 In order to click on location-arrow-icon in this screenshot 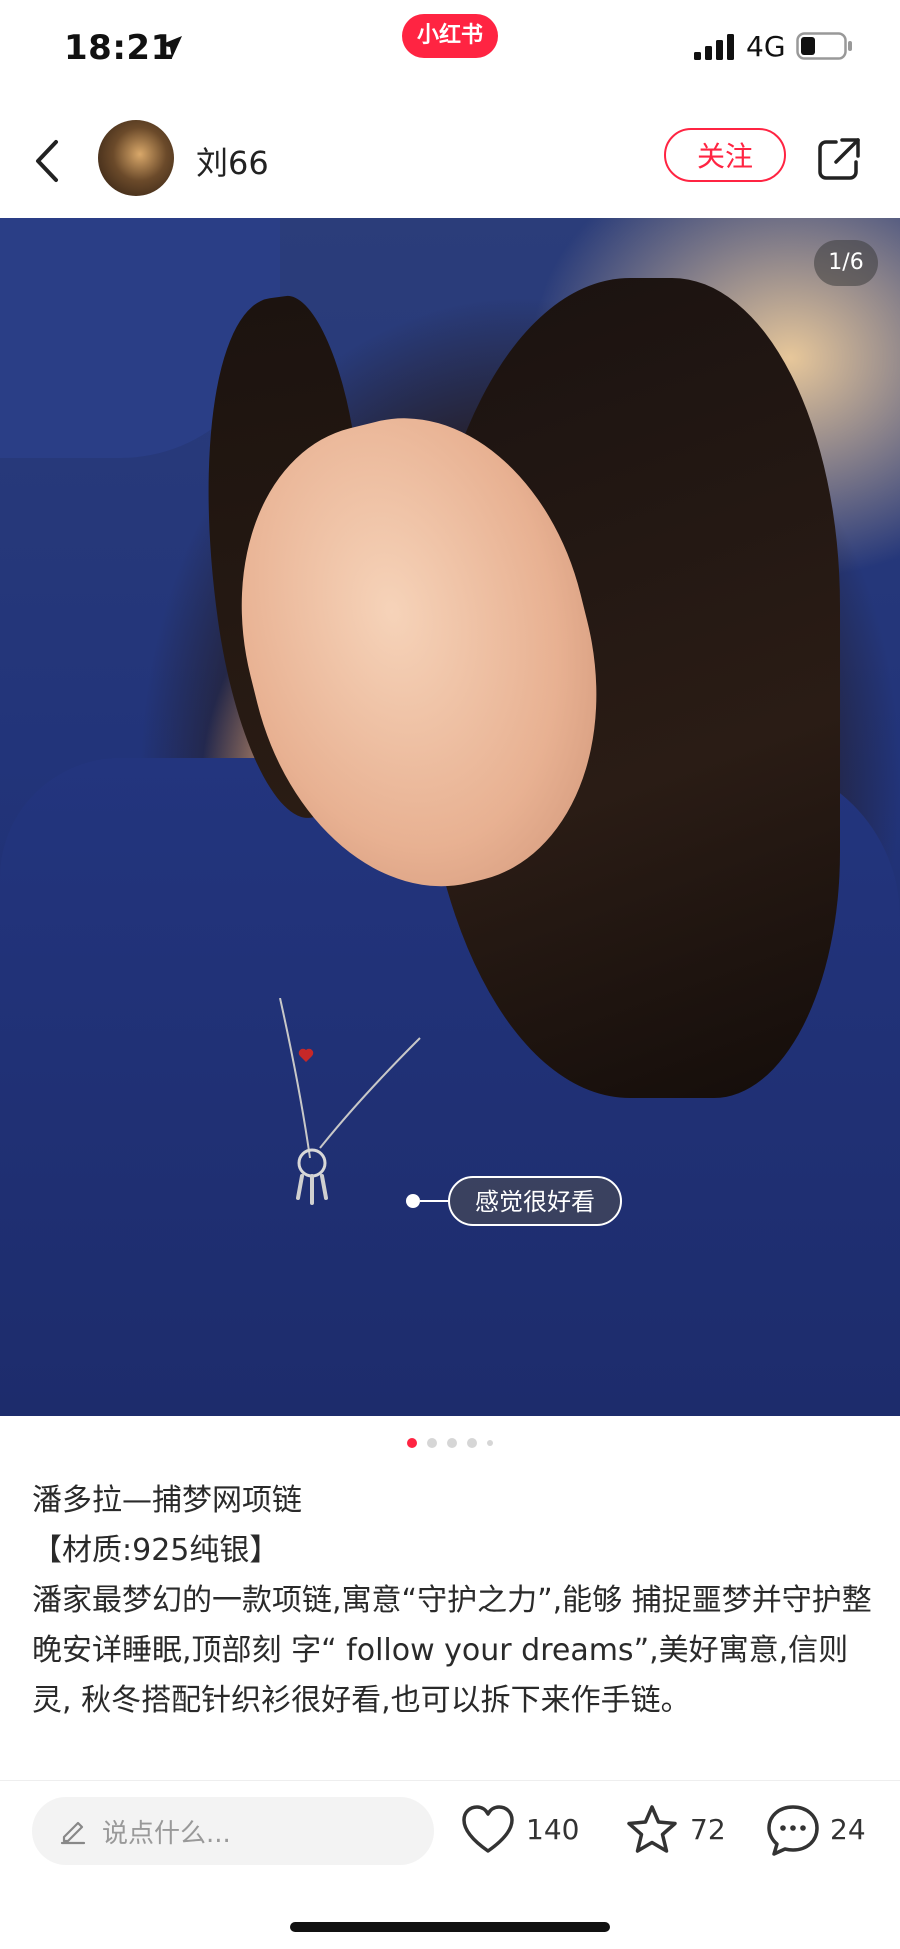, I will do `click(171, 47)`.